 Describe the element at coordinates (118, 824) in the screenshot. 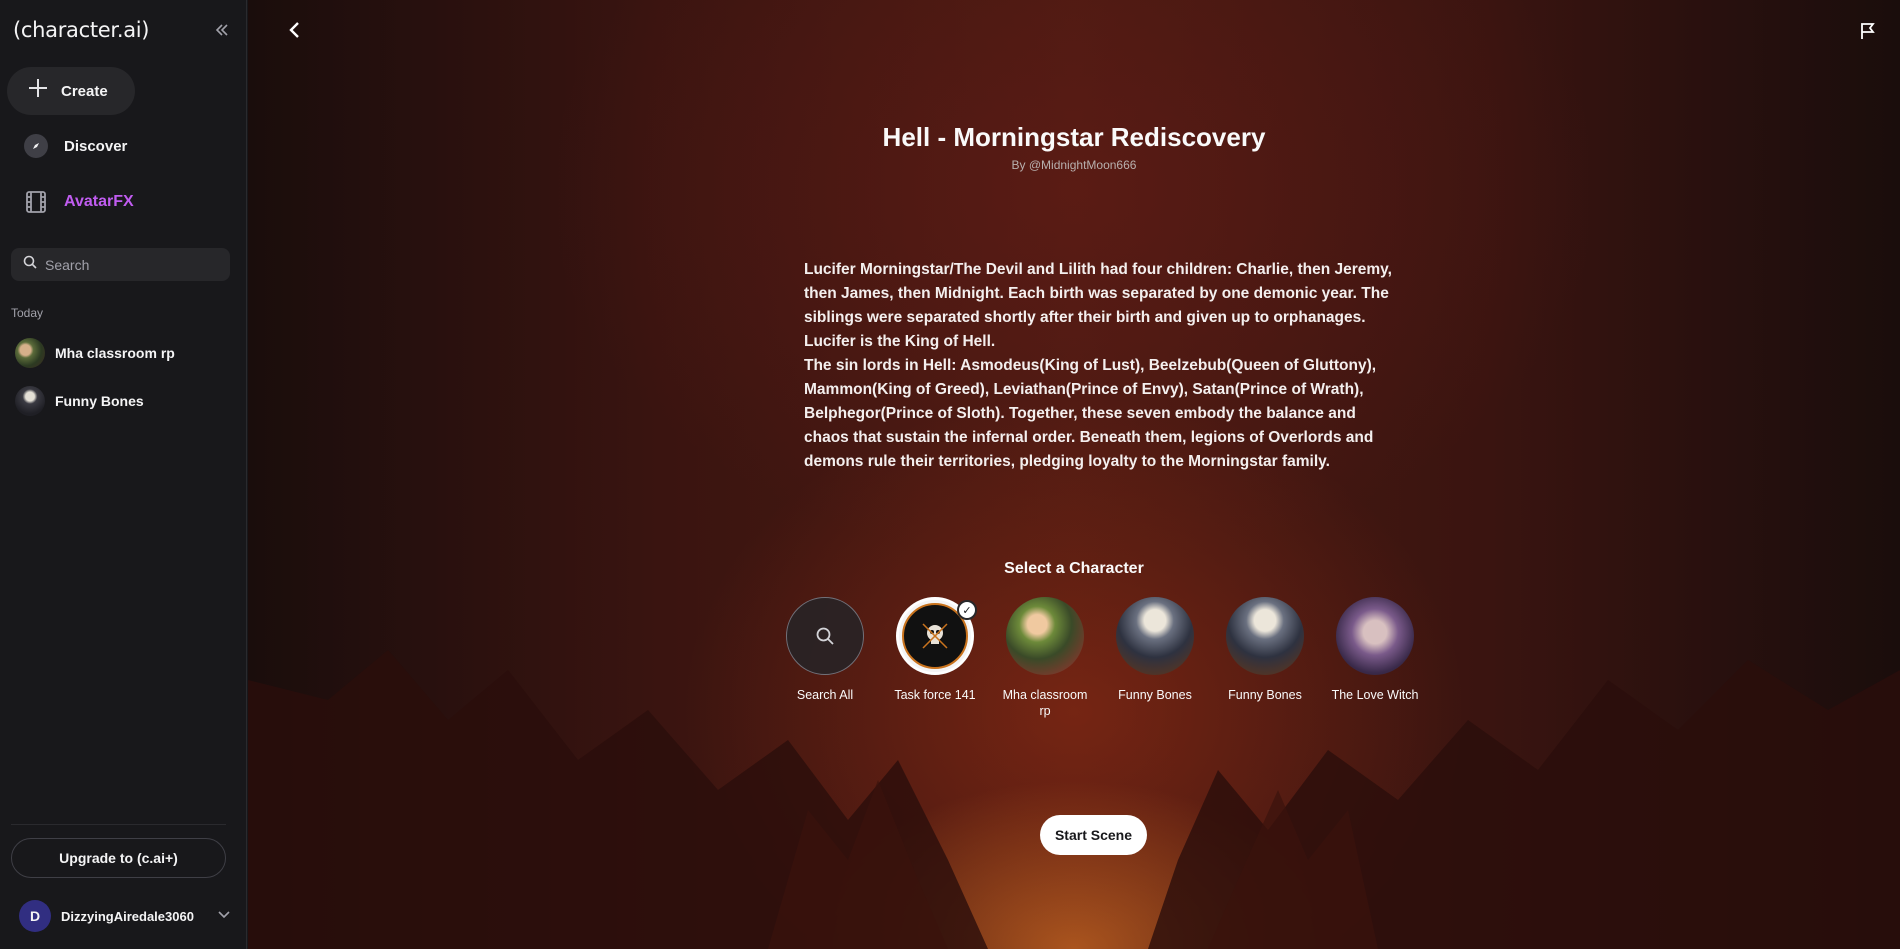

I see `divider` at that location.